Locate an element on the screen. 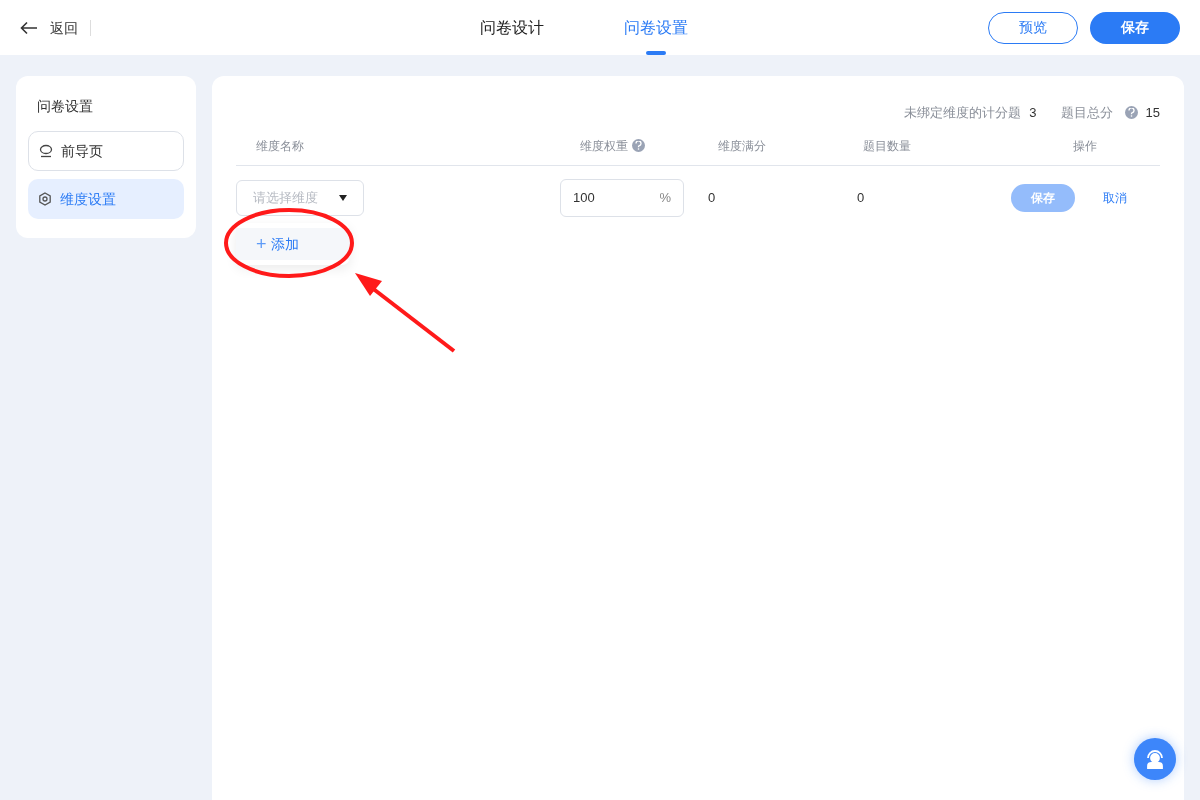 This screenshot has height=800, width=1200. hexagon-gear-icon is located at coordinates (45, 199).